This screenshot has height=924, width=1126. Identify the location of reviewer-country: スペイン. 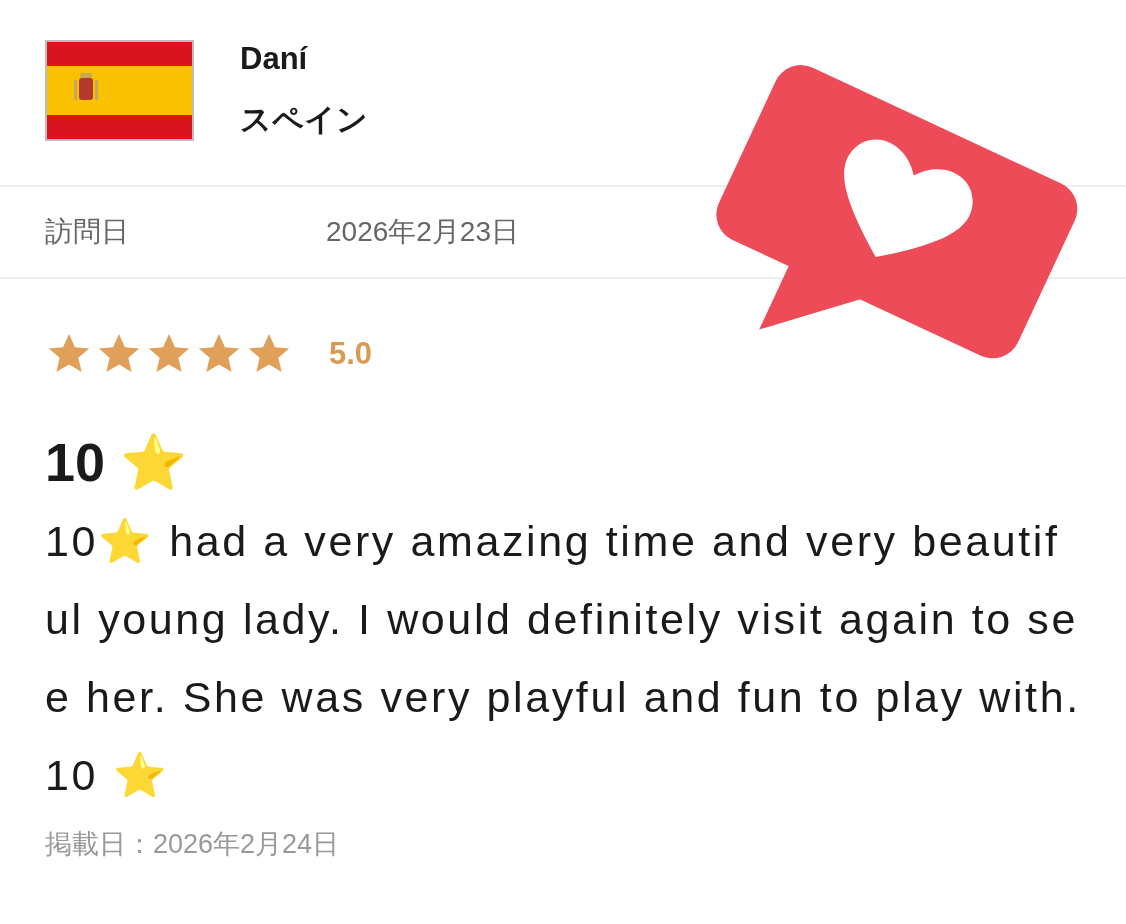
(304, 119).